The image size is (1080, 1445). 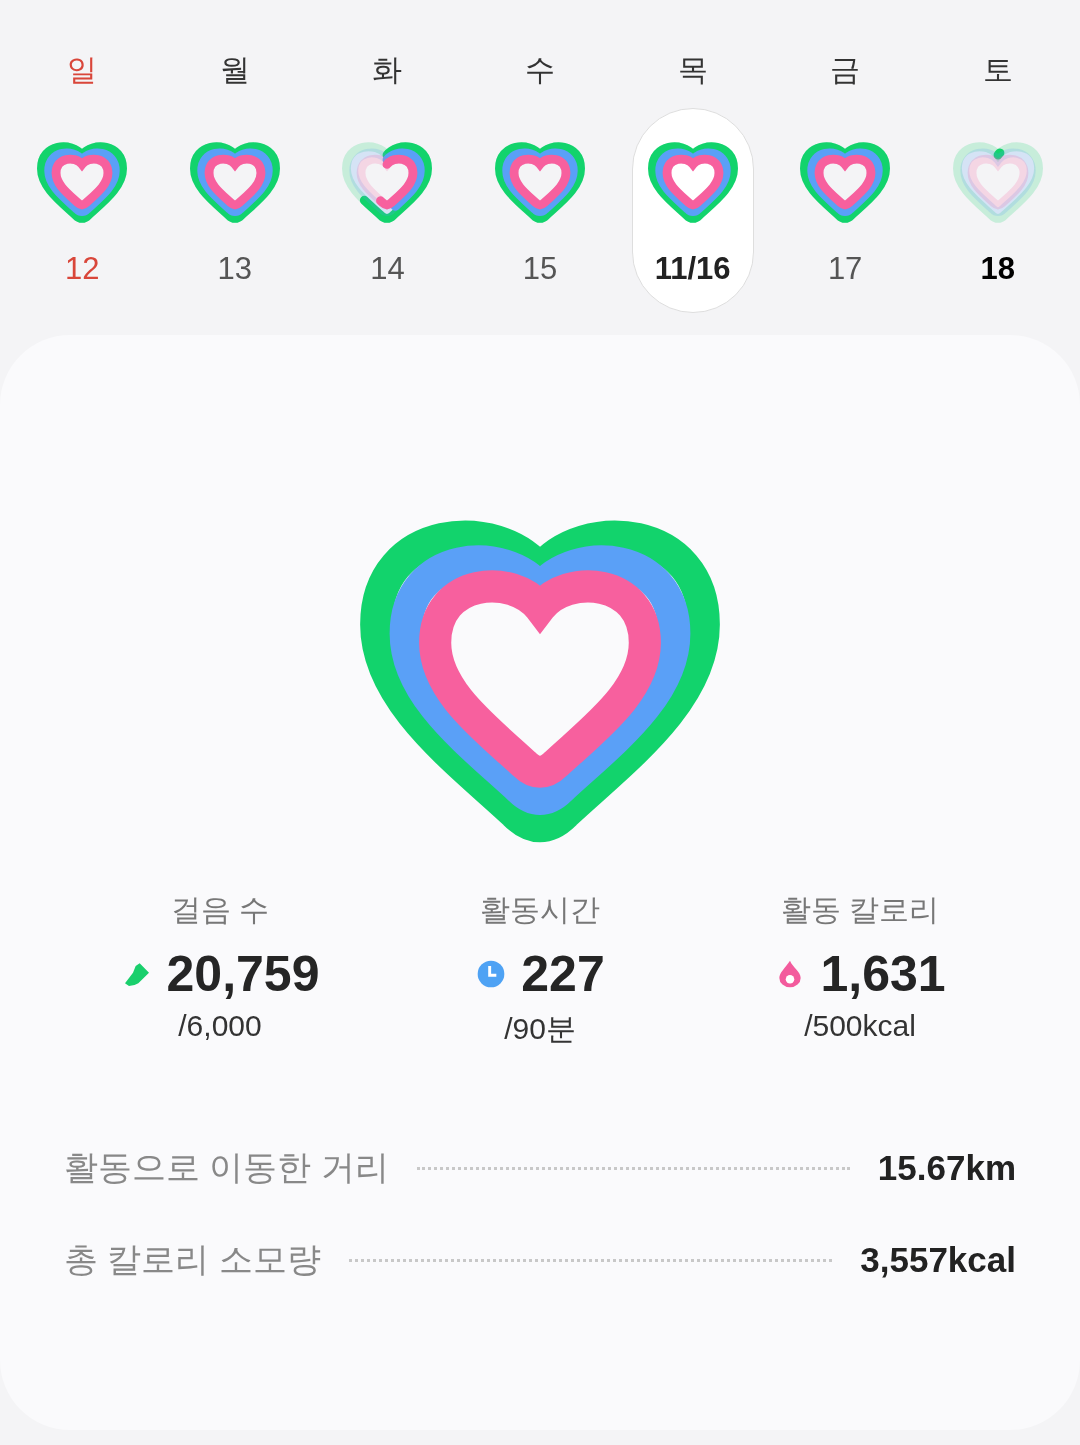 I want to click on weekday-label: 일, so click(x=82, y=70).